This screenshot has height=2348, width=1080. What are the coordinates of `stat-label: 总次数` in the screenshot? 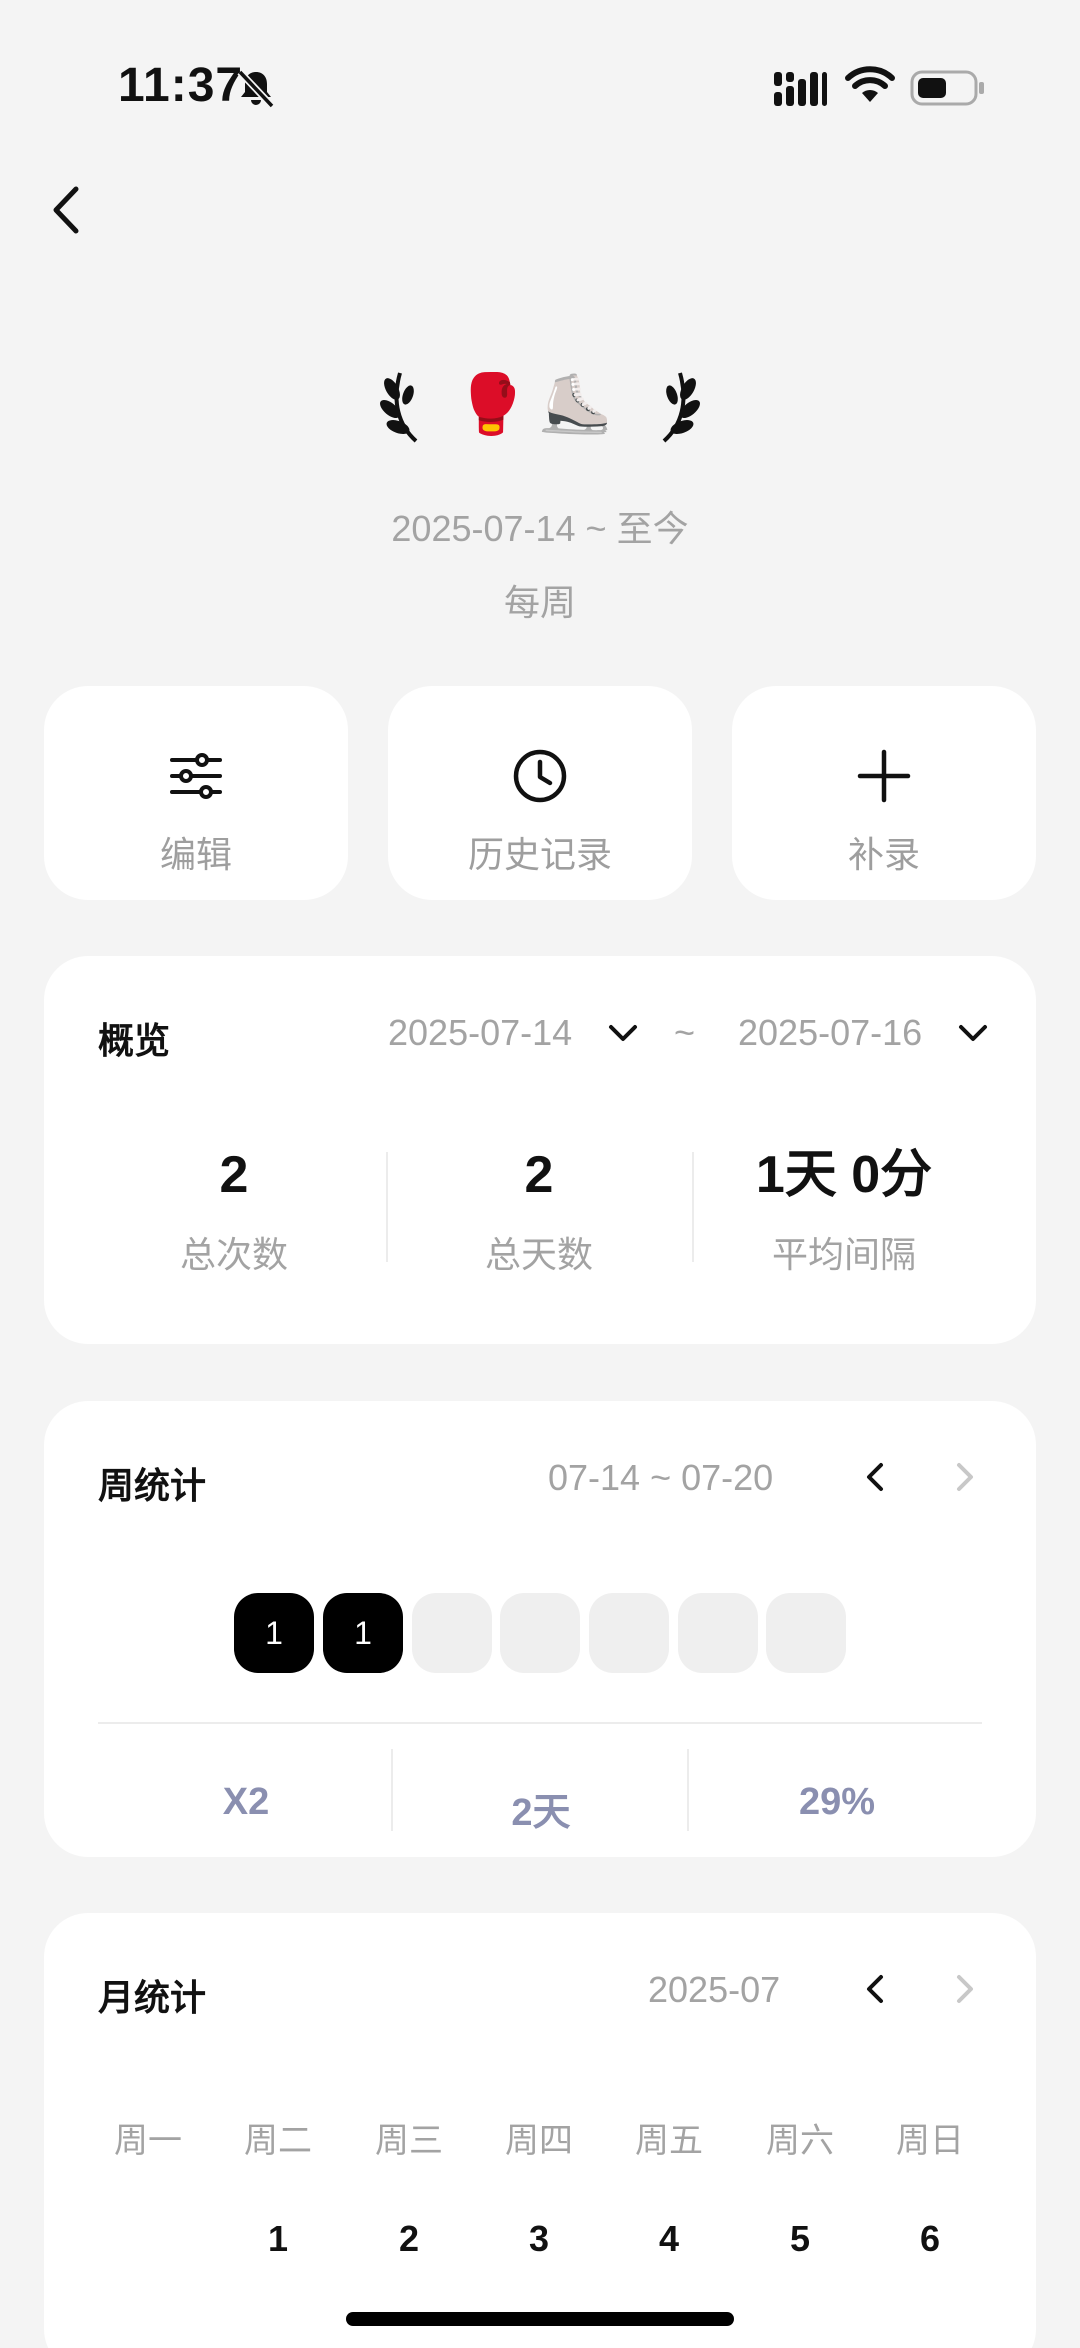 It's located at (233, 1254).